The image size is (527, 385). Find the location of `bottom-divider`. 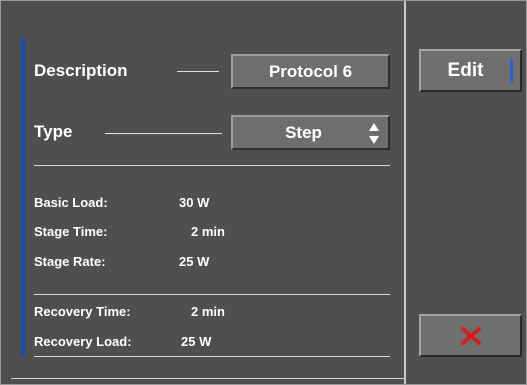

bottom-divider is located at coordinates (207, 378).